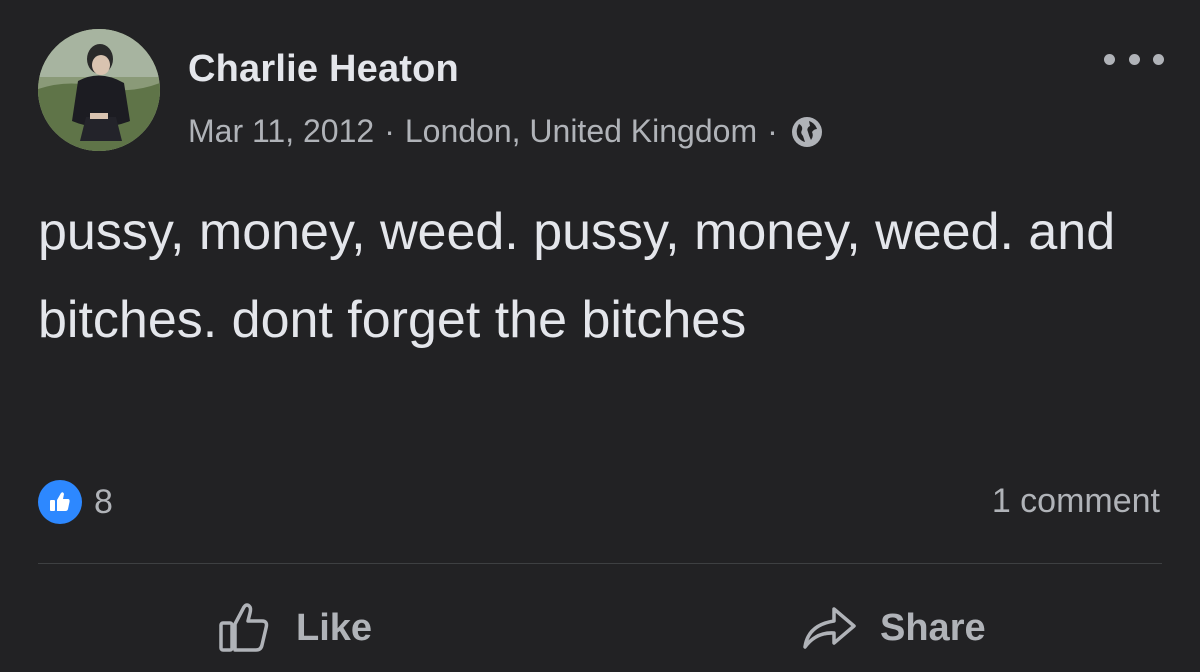  I want to click on comment-count: 1 comment, so click(1076, 501).